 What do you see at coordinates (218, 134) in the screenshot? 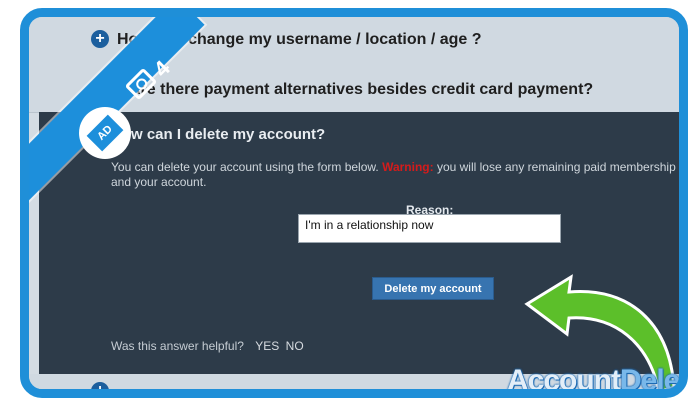
I see `panel-title: How can I delete my account?` at bounding box center [218, 134].